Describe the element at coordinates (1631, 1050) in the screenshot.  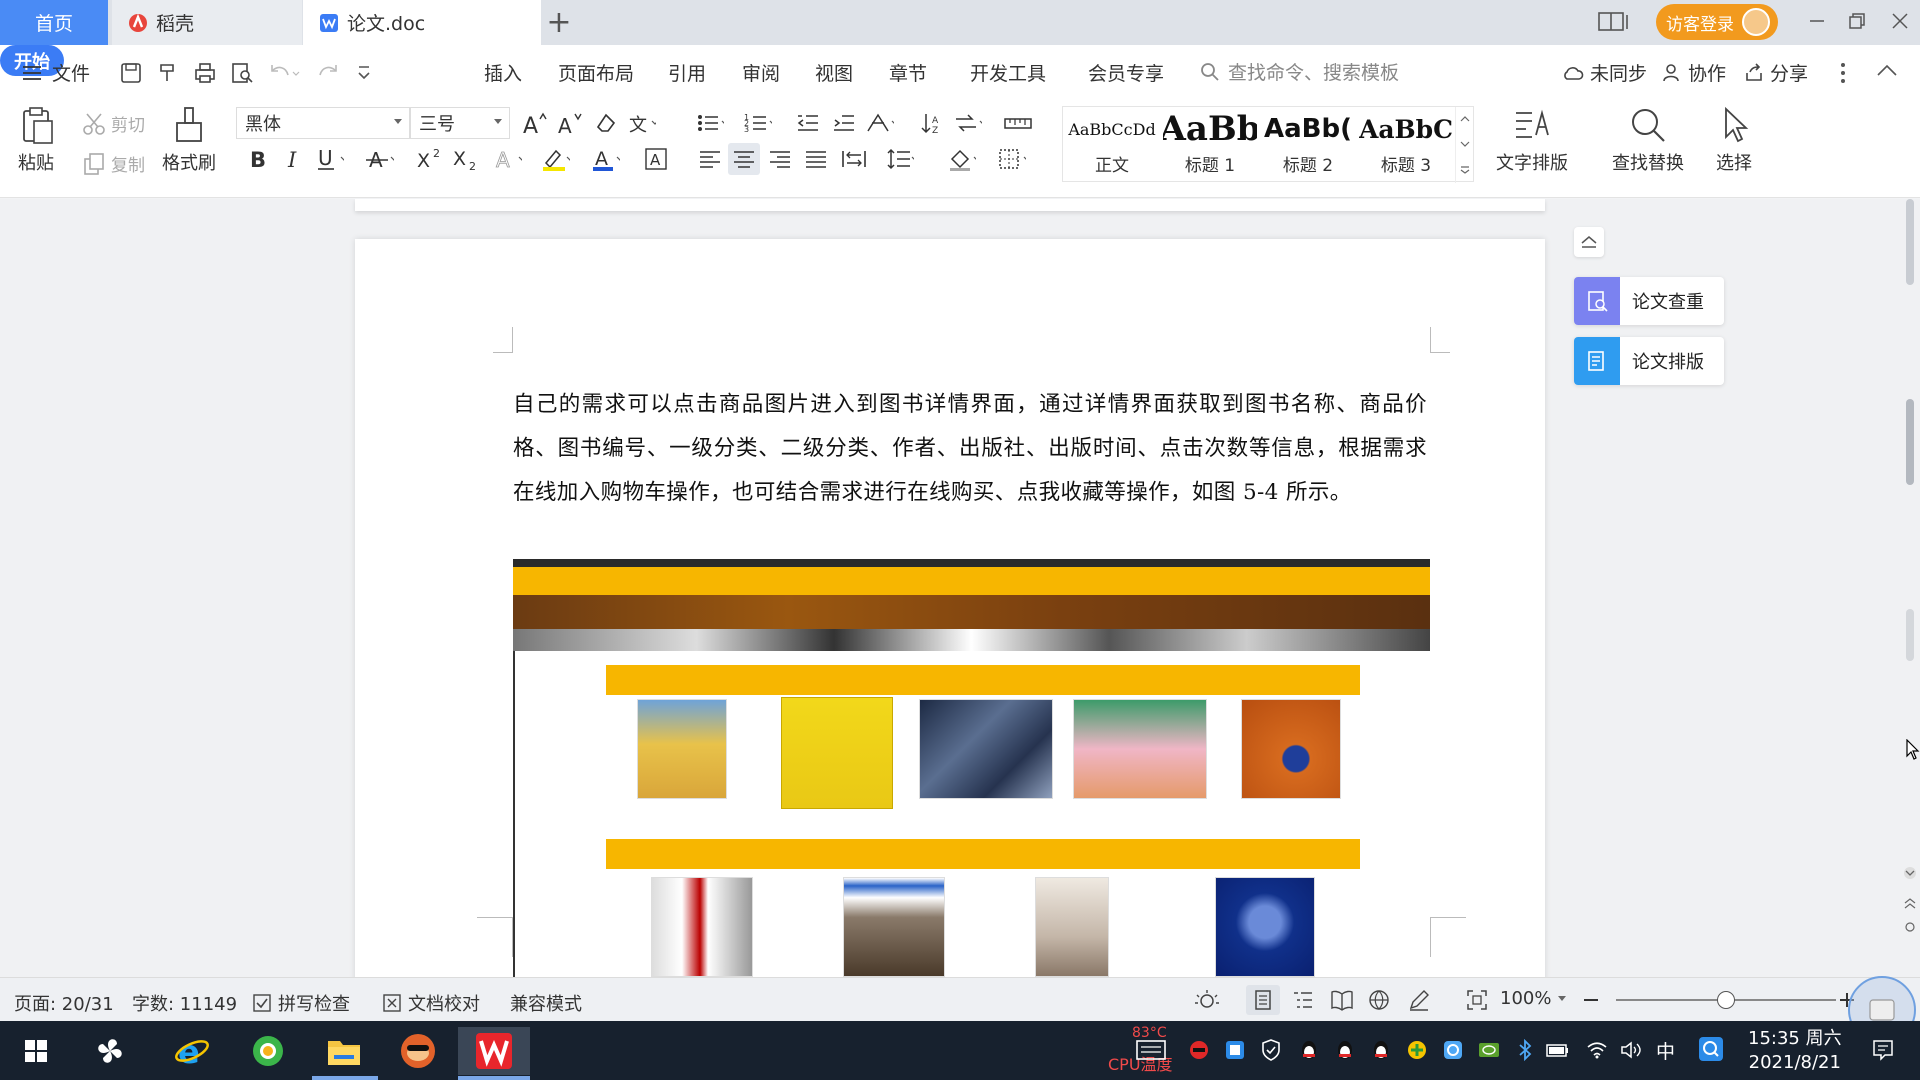
I see `volume-icon` at that location.